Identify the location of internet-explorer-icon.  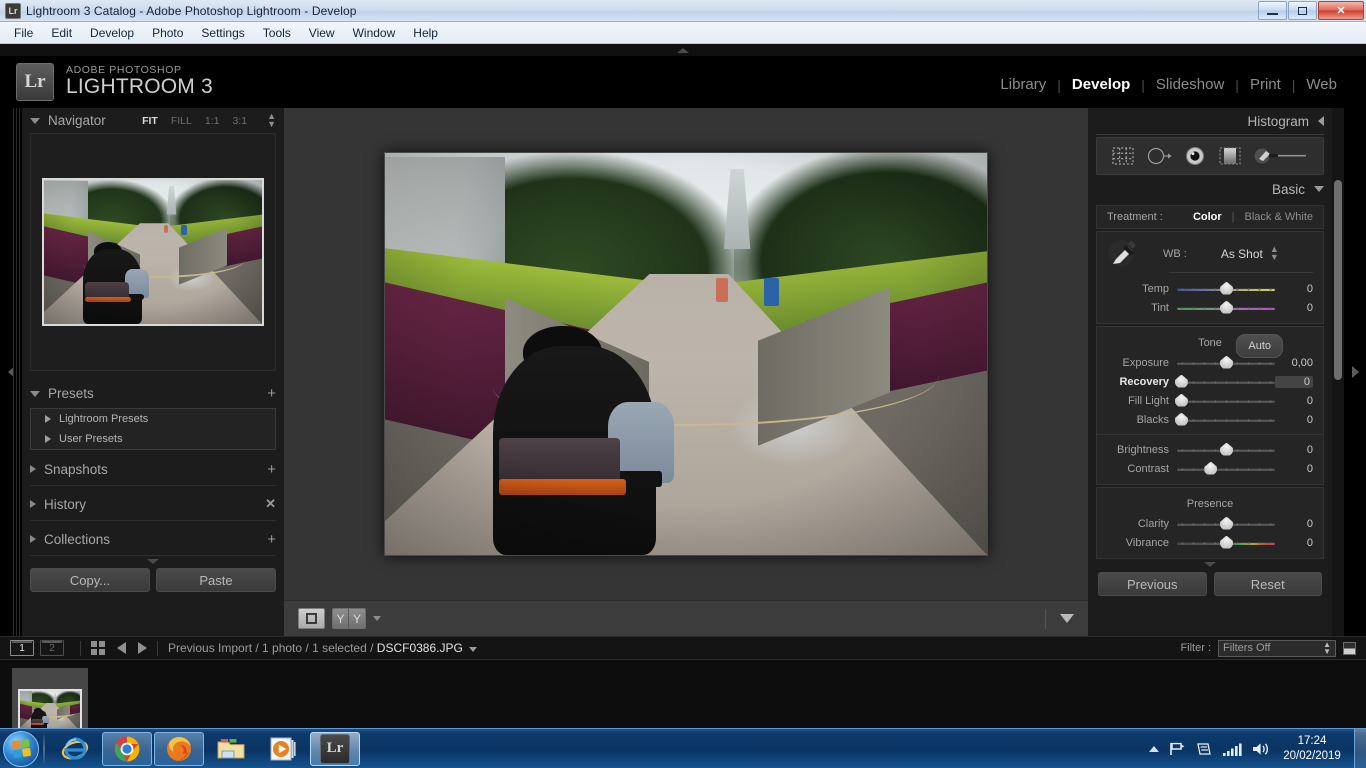
(75, 749).